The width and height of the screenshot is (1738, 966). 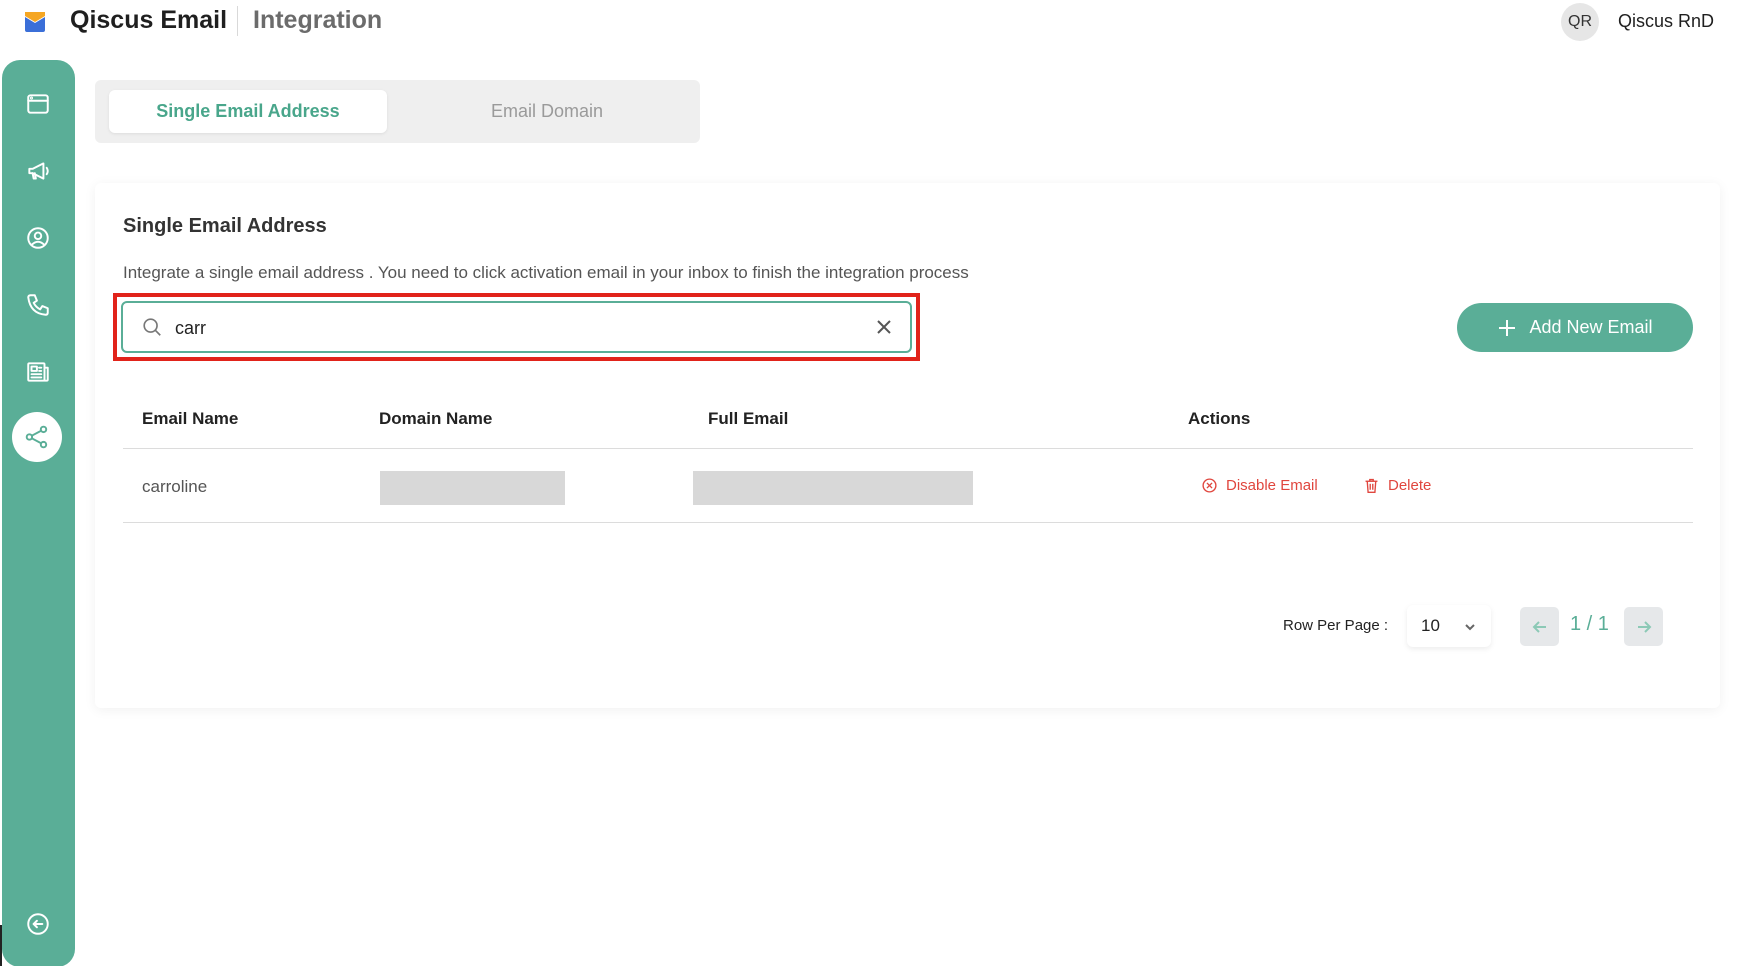 I want to click on full-email-redacted, so click(x=833, y=488).